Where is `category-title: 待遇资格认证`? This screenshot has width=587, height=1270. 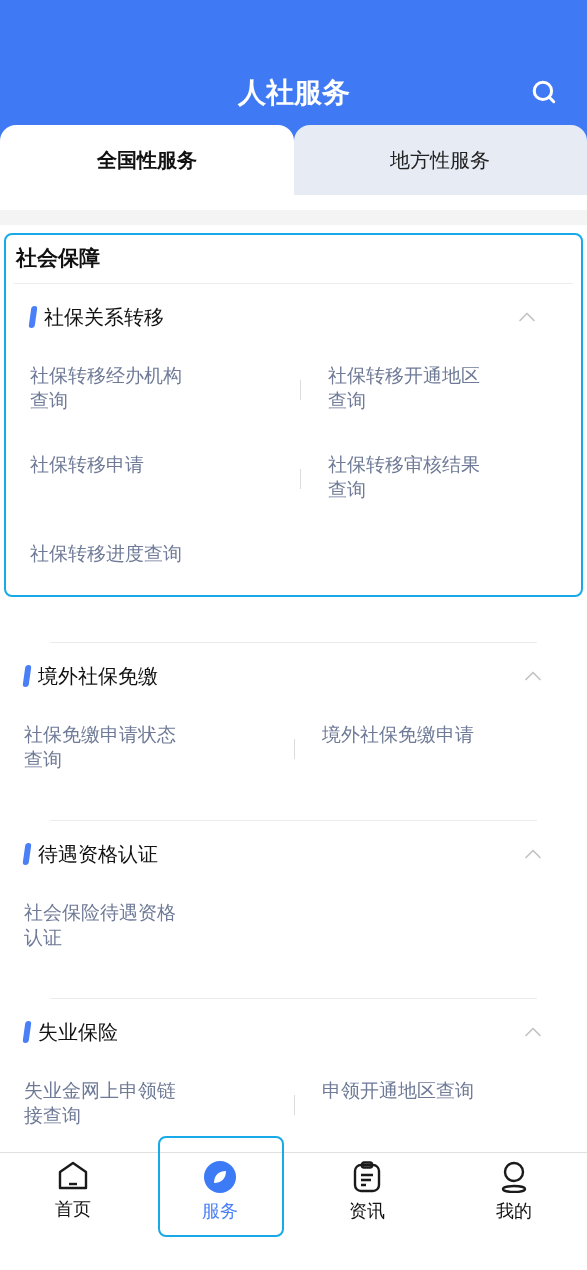
category-title: 待遇资格认证 is located at coordinates (98, 854).